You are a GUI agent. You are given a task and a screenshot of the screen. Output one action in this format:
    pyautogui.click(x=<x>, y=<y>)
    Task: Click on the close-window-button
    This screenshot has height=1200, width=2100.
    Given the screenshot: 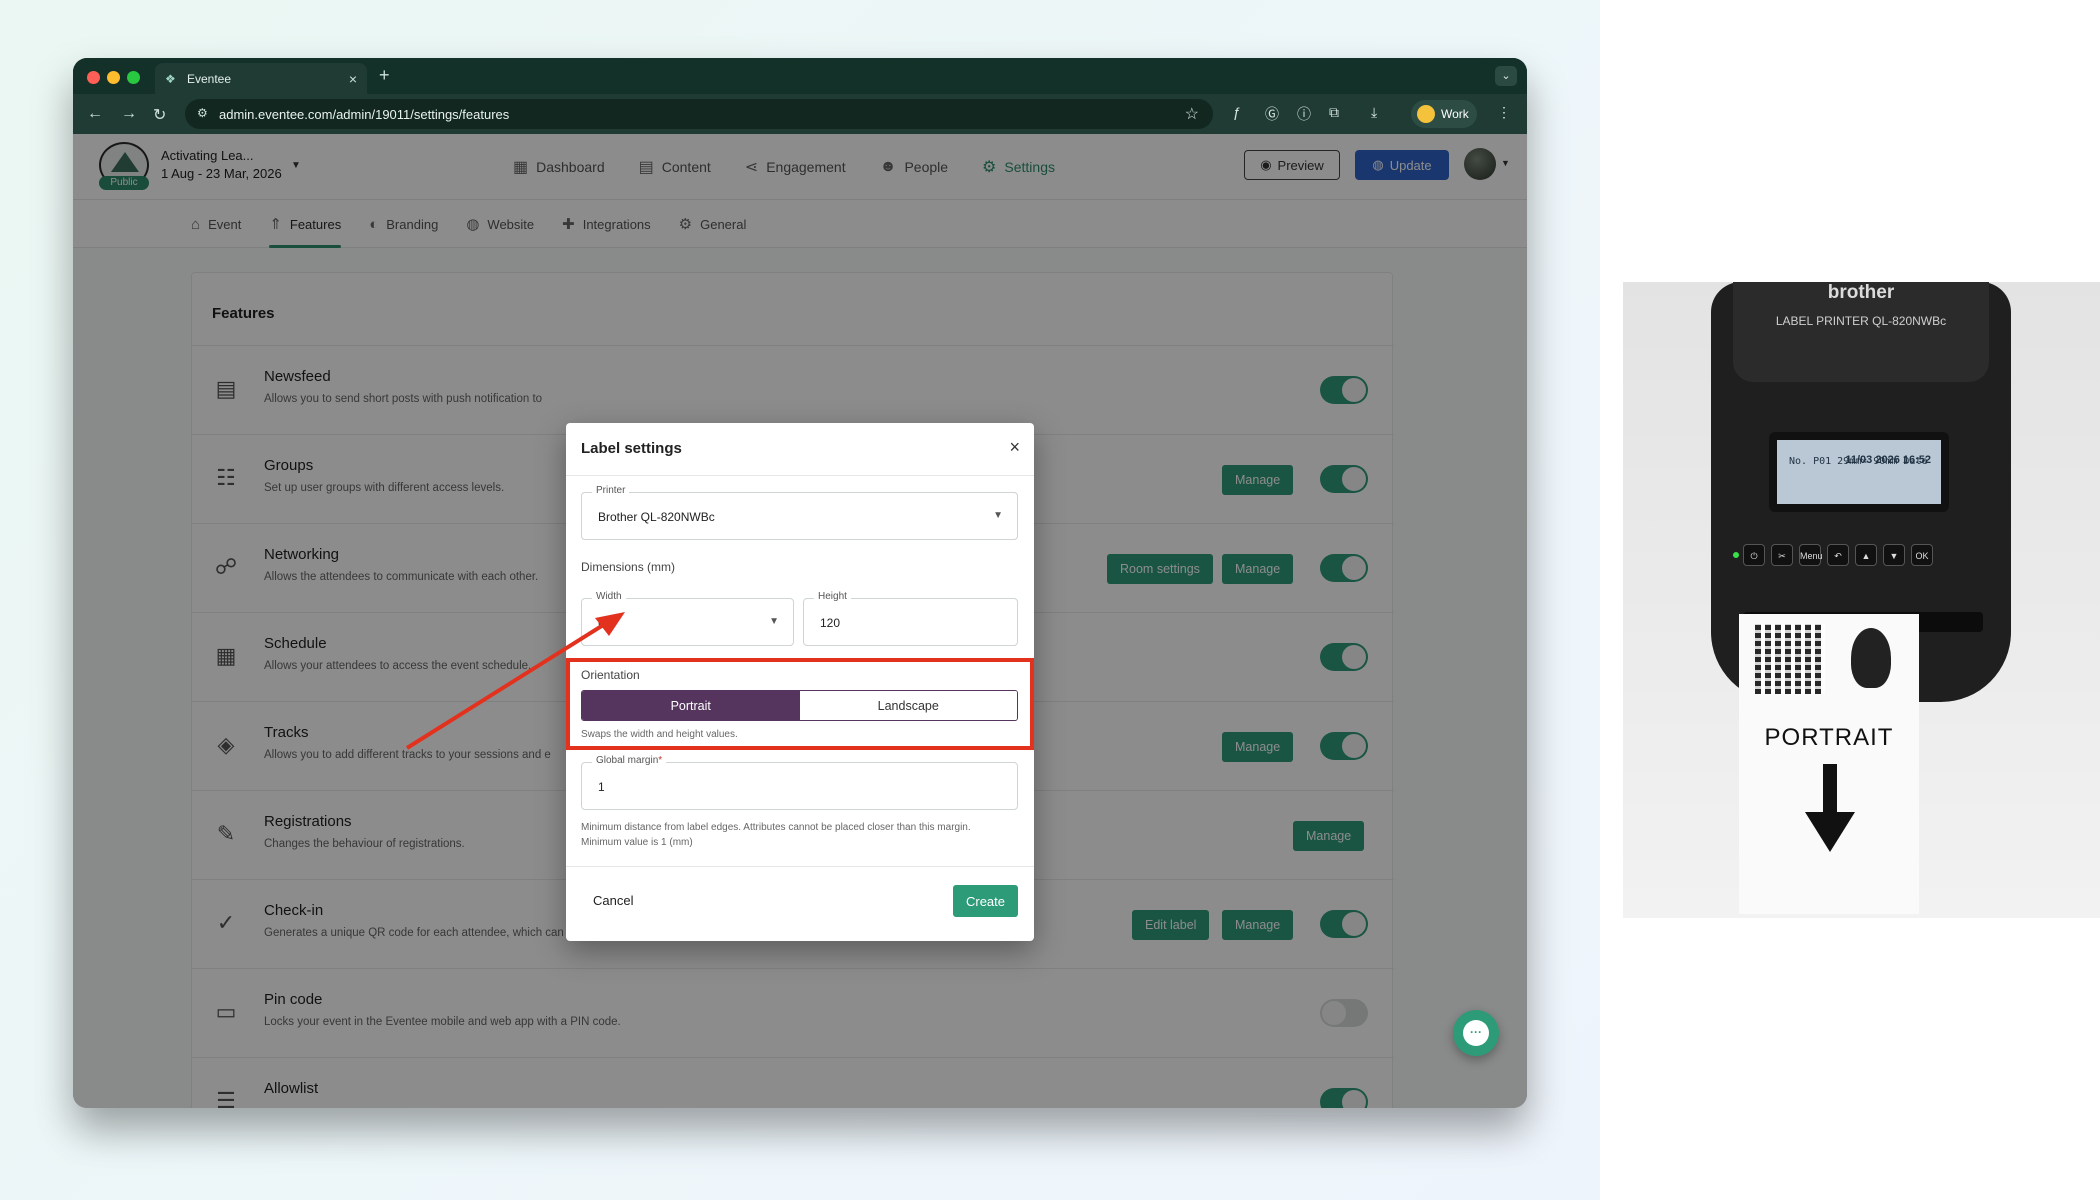 What is the action you would take?
    pyautogui.click(x=93, y=77)
    